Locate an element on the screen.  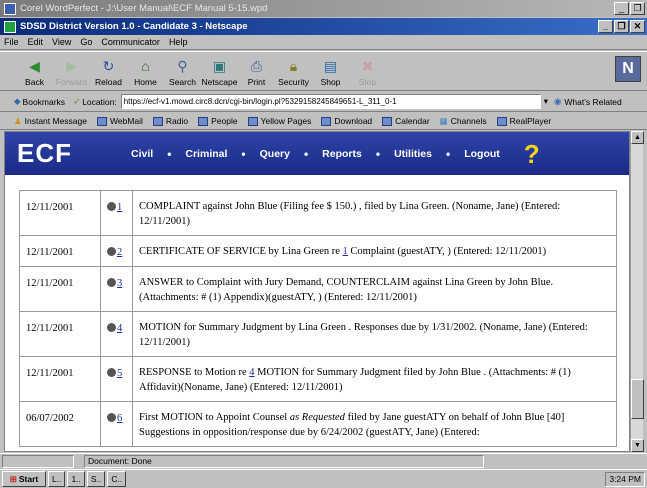
link-people: People is located at coordinates (218, 121).